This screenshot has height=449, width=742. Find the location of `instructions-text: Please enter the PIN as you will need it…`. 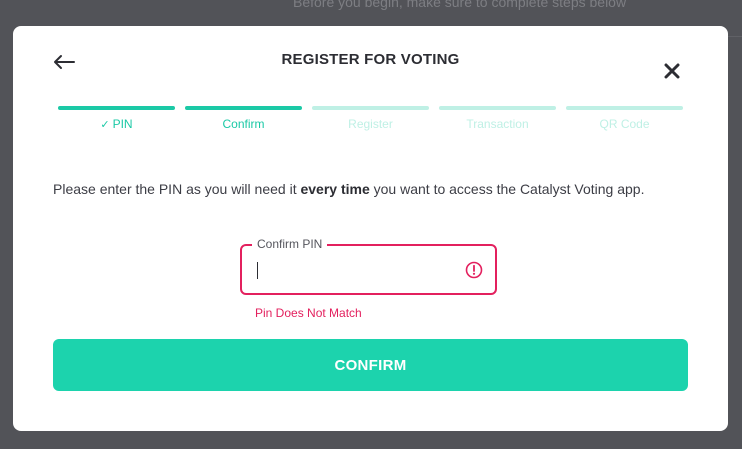

instructions-text: Please enter the PIN as you will need it… is located at coordinates (349, 189).